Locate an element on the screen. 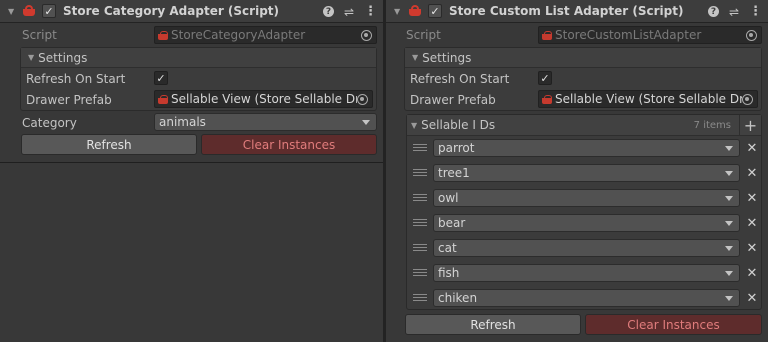  component-title: Store Category Adapter (Script) is located at coordinates (171, 11).